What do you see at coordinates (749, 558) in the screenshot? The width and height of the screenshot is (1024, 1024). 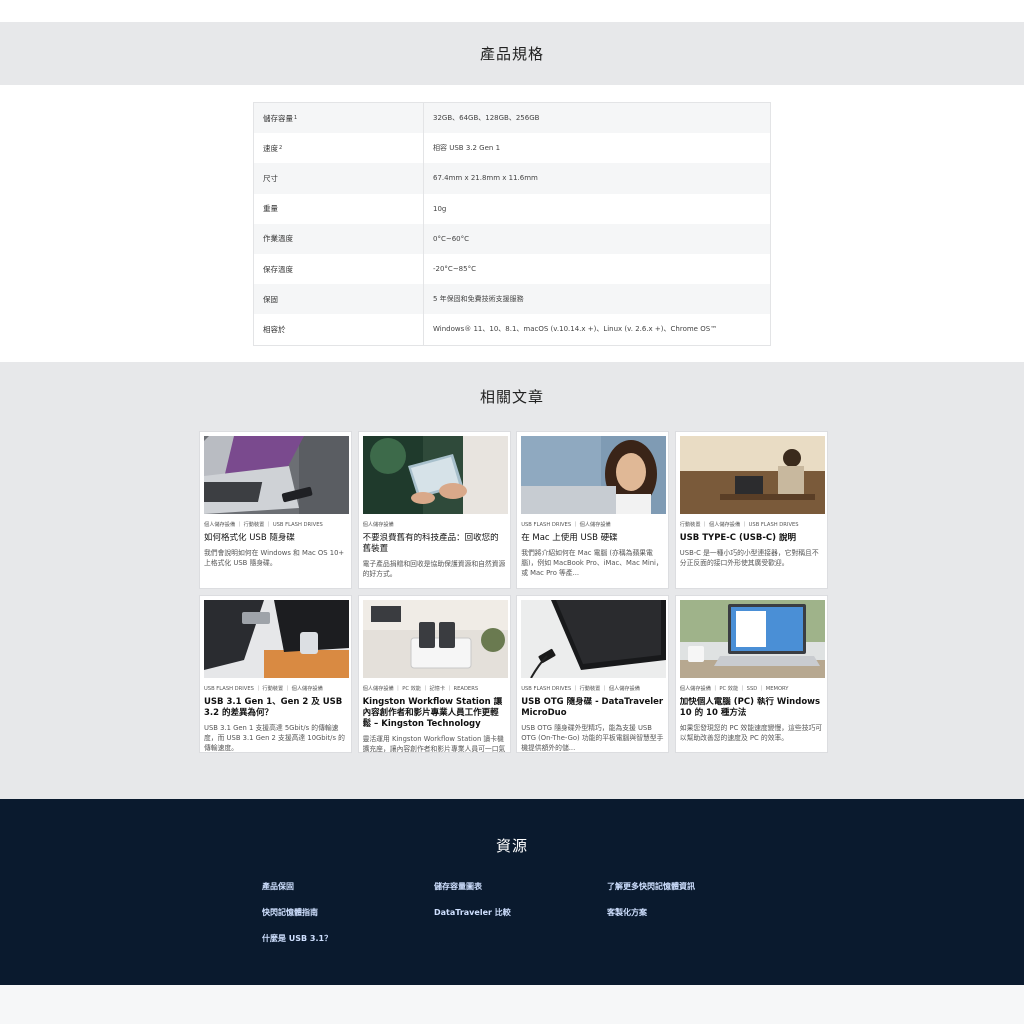 I see `article-desc: USB-C 是一種小巧的小型連接器，它對稱且不分正反面的接口外形使其廣受歡迎。` at bounding box center [749, 558].